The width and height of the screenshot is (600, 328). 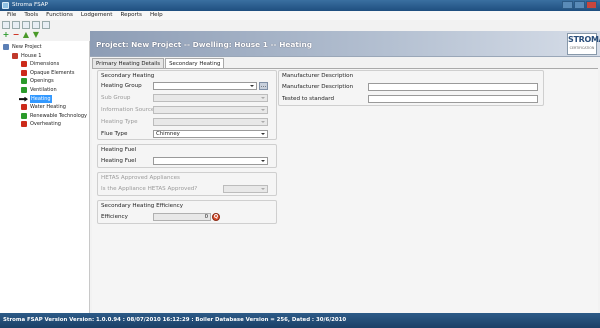 What do you see at coordinates (210, 134) in the screenshot?
I see `flue-type-select: Chimney` at bounding box center [210, 134].